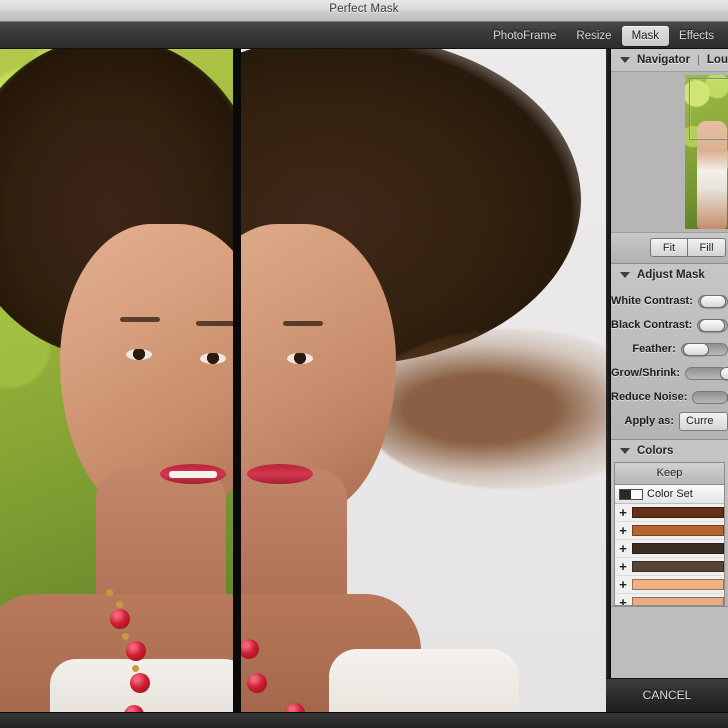 The height and width of the screenshot is (728, 728). Describe the element at coordinates (140, 319) in the screenshot. I see `eyebrow-left` at that location.